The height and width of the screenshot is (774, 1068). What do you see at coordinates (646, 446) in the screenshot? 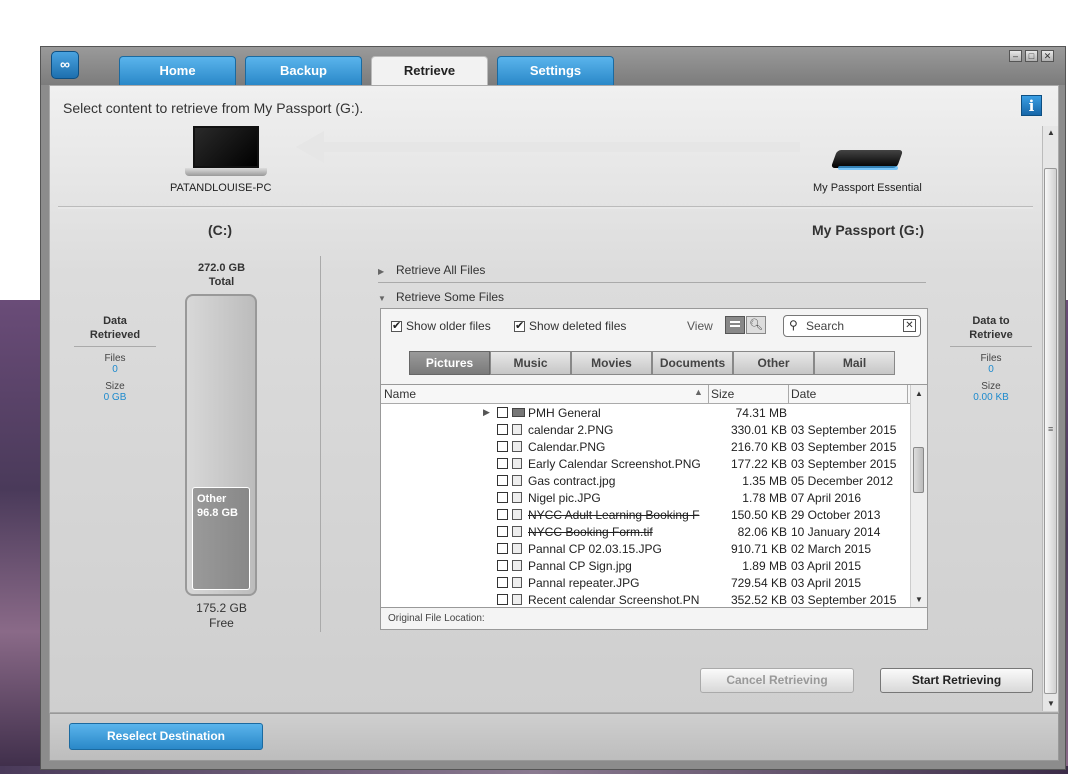
I see `table-row: Calendar.PNG 216.70 KB 03 September 2015` at bounding box center [646, 446].